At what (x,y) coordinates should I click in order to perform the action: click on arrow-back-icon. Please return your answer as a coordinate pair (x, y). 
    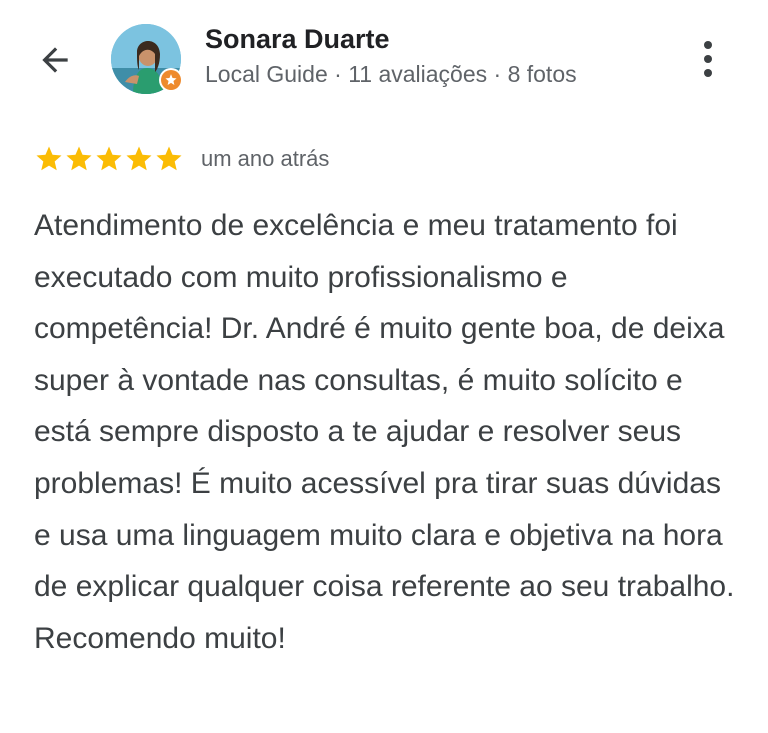
    Looking at the image, I should click on (55, 60).